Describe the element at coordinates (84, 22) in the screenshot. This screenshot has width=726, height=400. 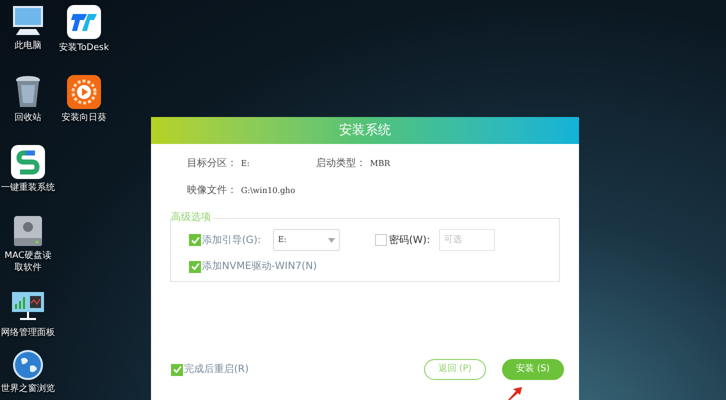
I see `todesk-app-icon` at that location.